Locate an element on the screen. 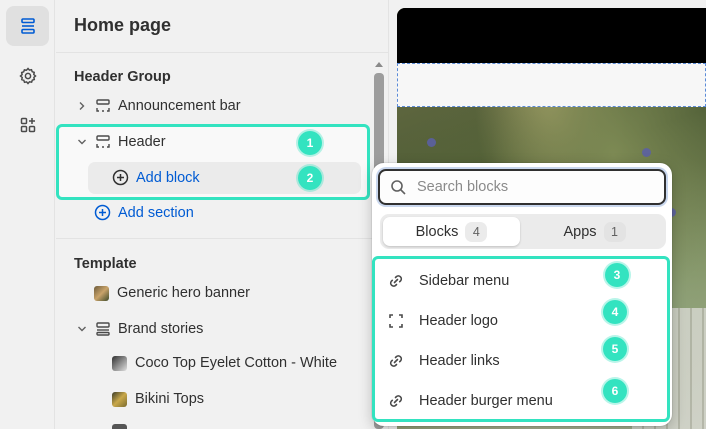 Image resolution: width=706 pixels, height=429 pixels. block-item-header-burger-menu: Header burger menu is located at coordinates (469, 401).